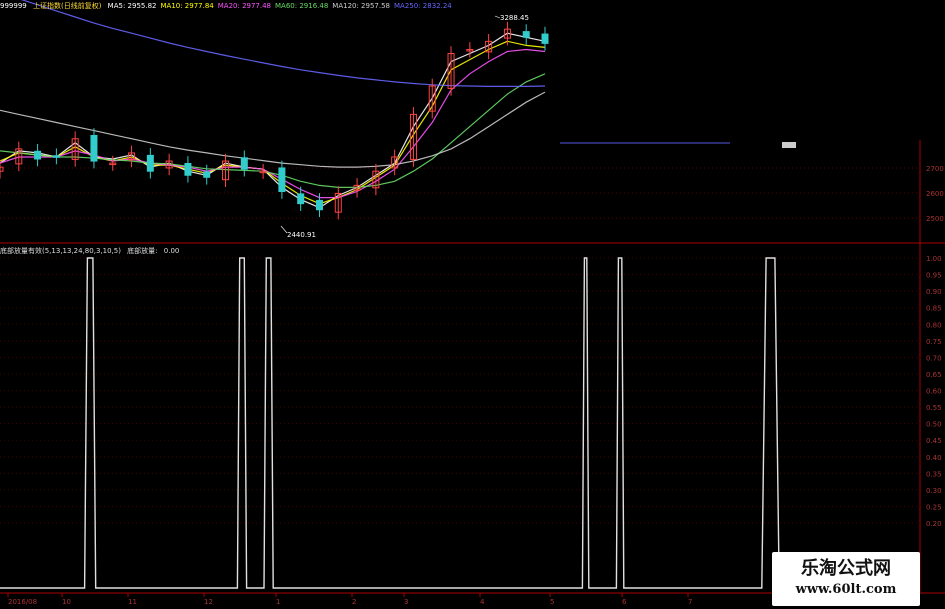 The height and width of the screenshot is (609, 945). I want to click on indicator-tick-label: 0.65, so click(934, 375).